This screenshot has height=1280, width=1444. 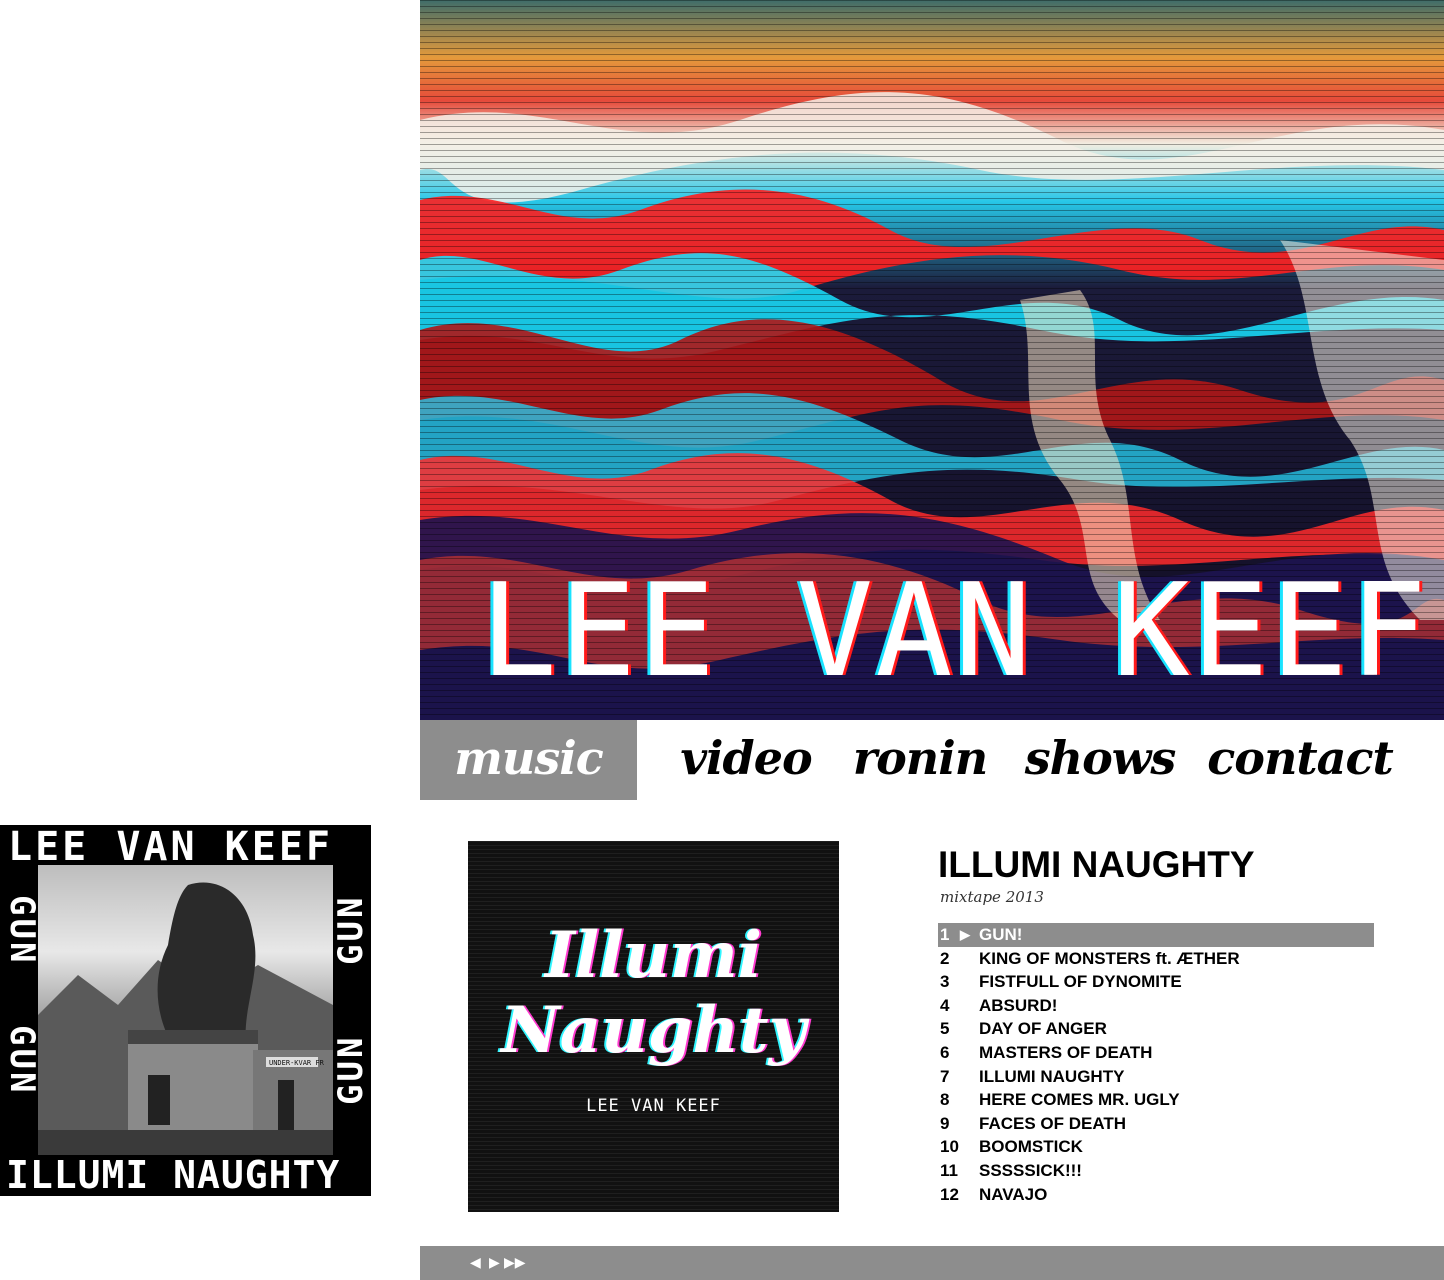 I want to click on nav-video: video, so click(x=746, y=760).